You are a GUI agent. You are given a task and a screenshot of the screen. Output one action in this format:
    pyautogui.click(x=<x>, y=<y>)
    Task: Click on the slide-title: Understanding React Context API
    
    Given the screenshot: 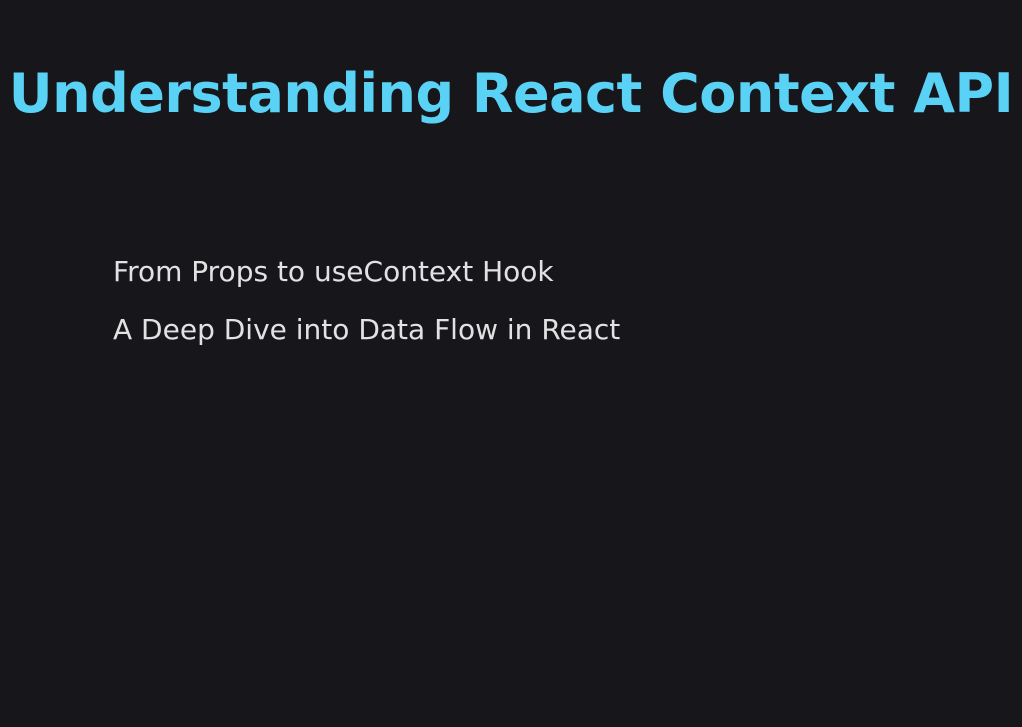 What is the action you would take?
    pyautogui.click(x=511, y=93)
    